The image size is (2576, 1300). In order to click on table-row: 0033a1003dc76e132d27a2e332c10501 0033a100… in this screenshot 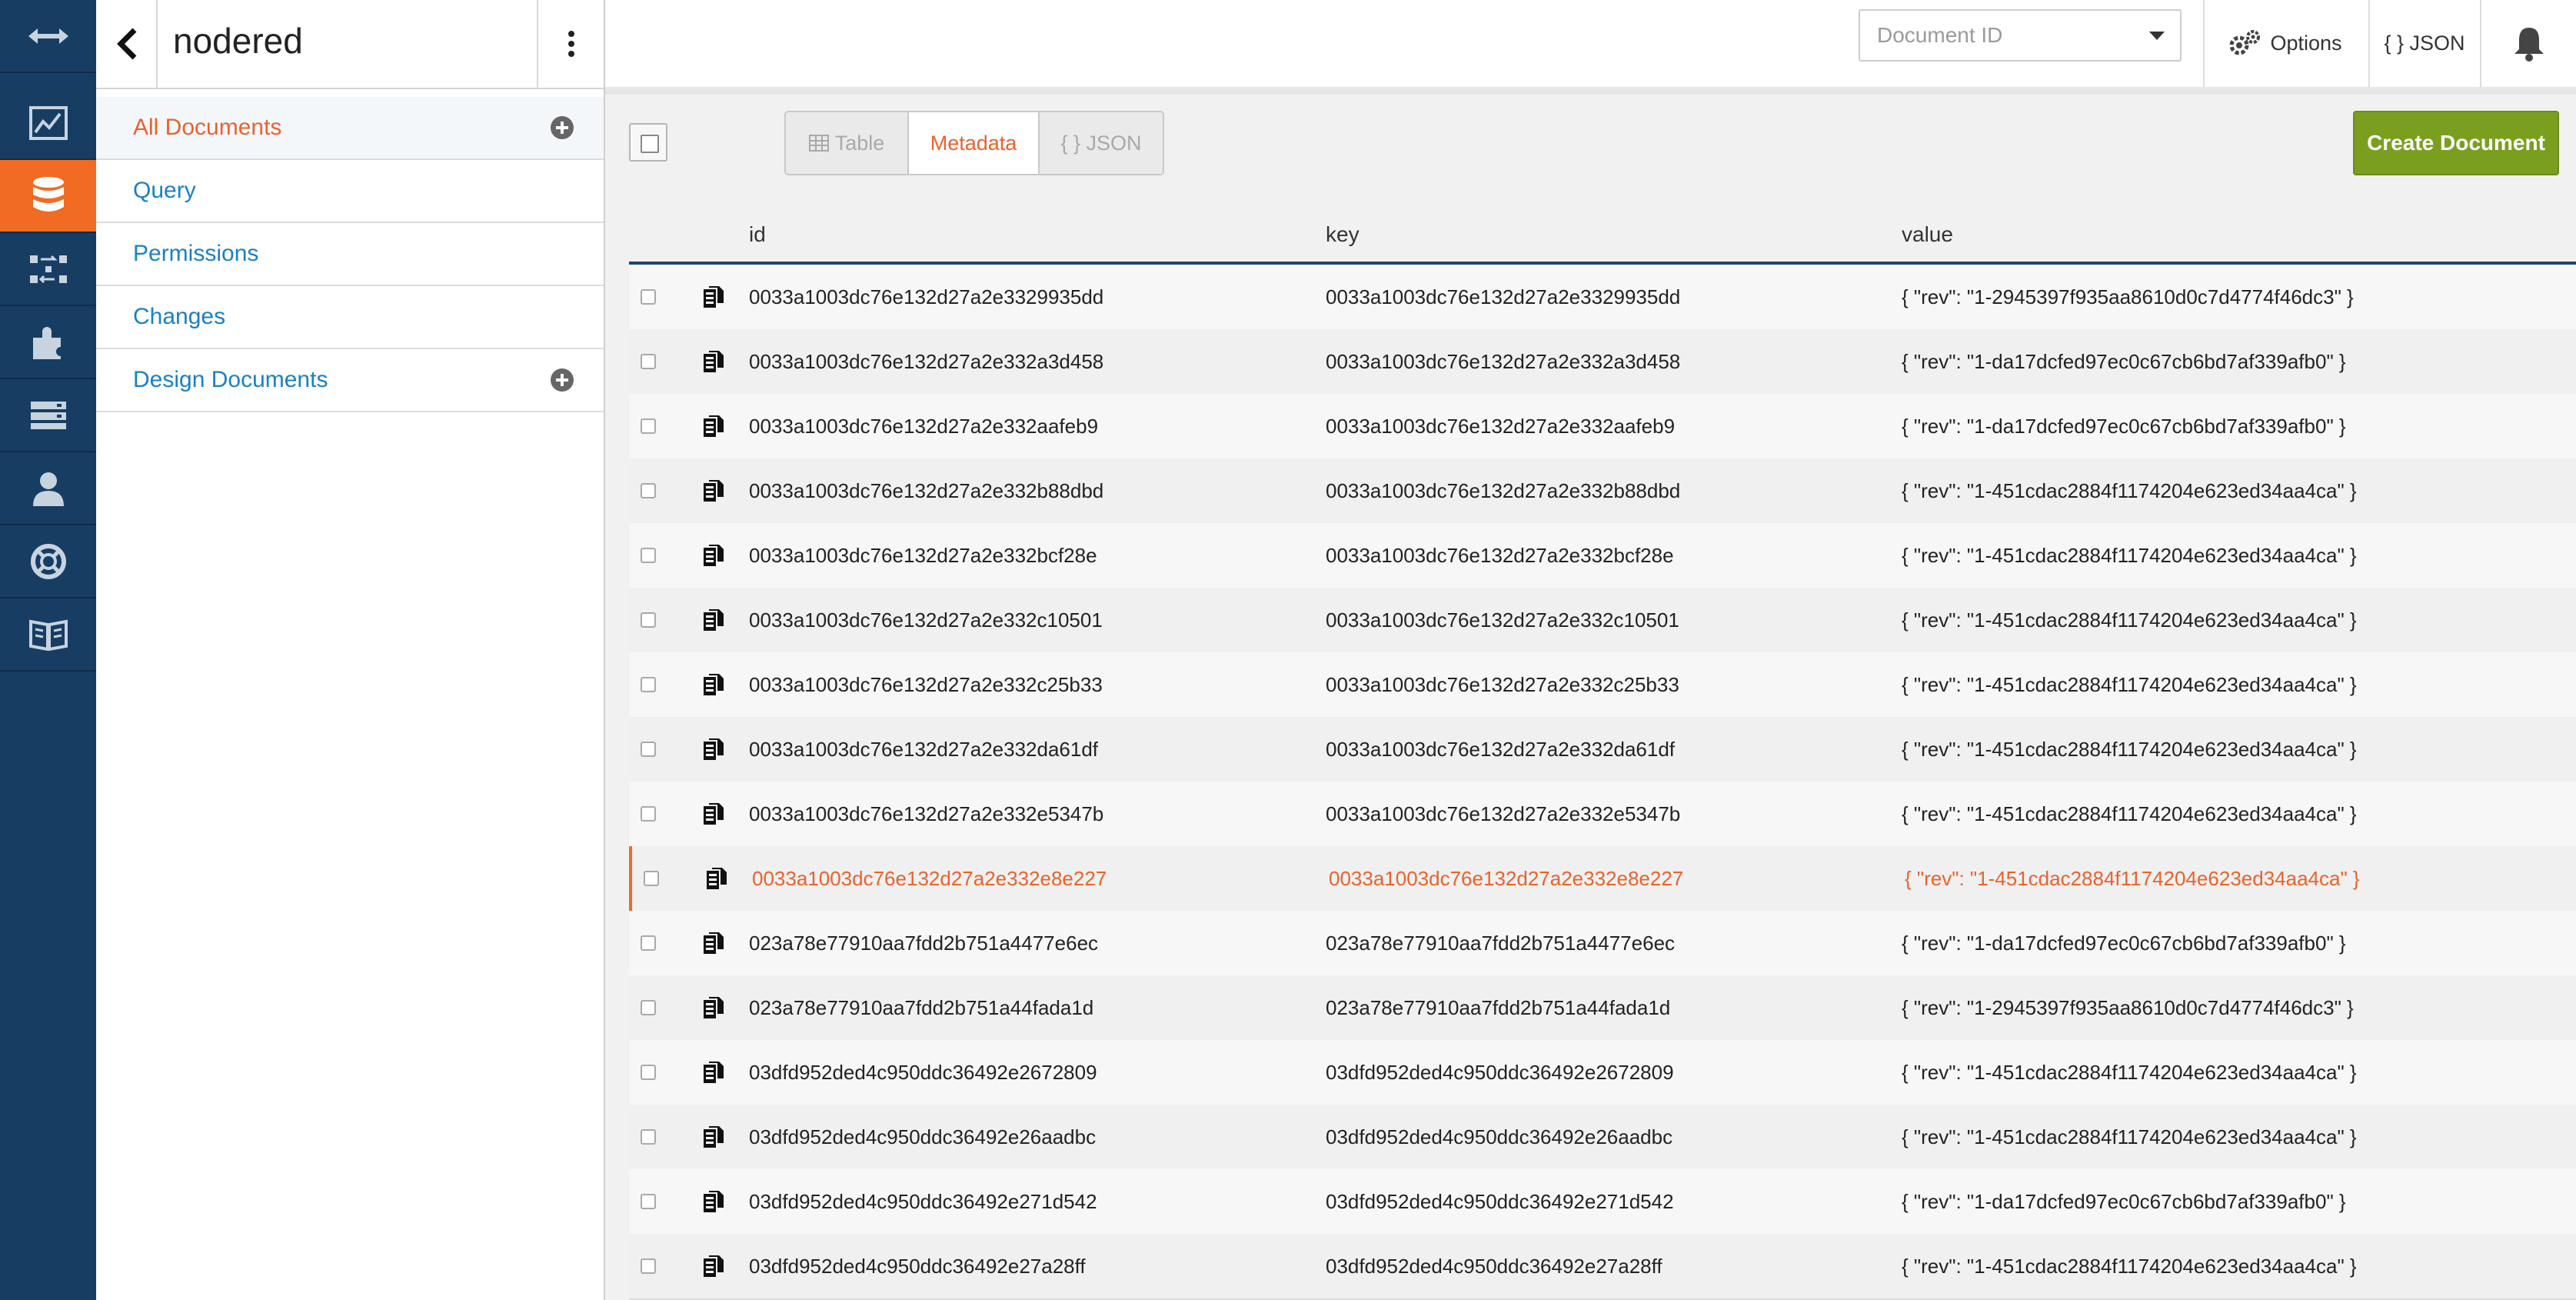, I will do `click(1602, 621)`.